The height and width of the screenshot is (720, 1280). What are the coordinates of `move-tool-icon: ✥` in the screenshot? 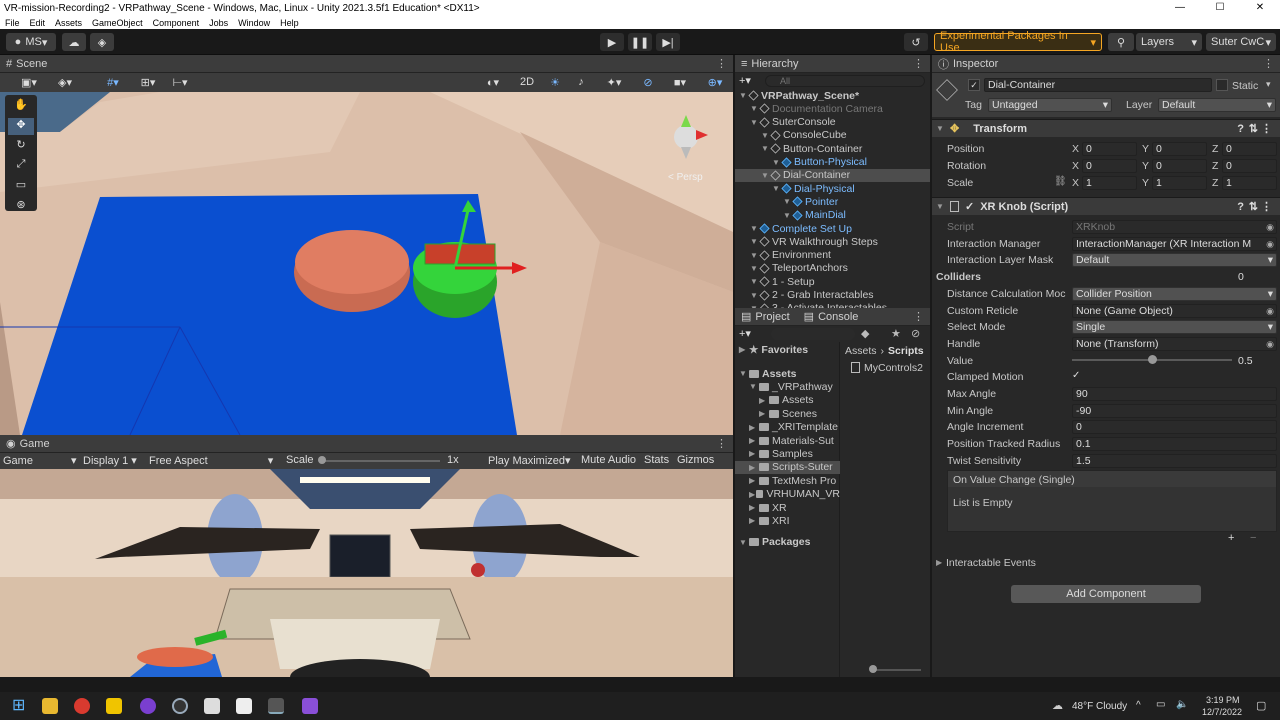 It's located at (21, 126).